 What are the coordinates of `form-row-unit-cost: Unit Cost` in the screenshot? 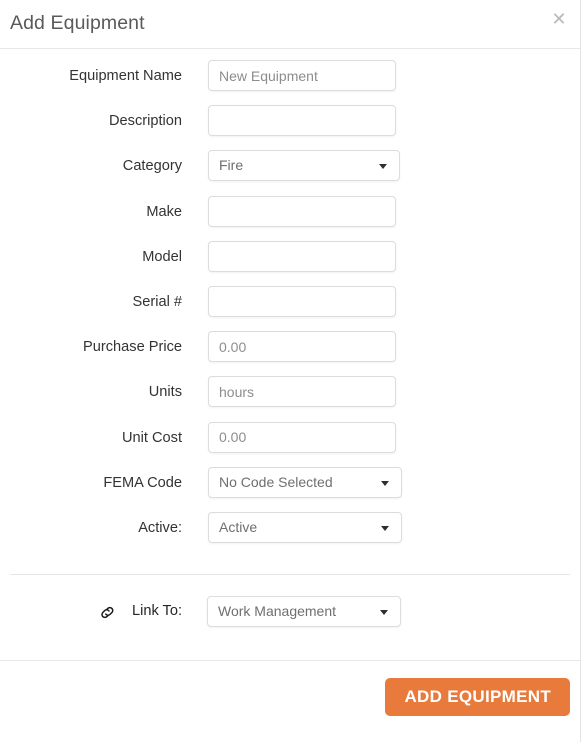 It's located at (290, 444).